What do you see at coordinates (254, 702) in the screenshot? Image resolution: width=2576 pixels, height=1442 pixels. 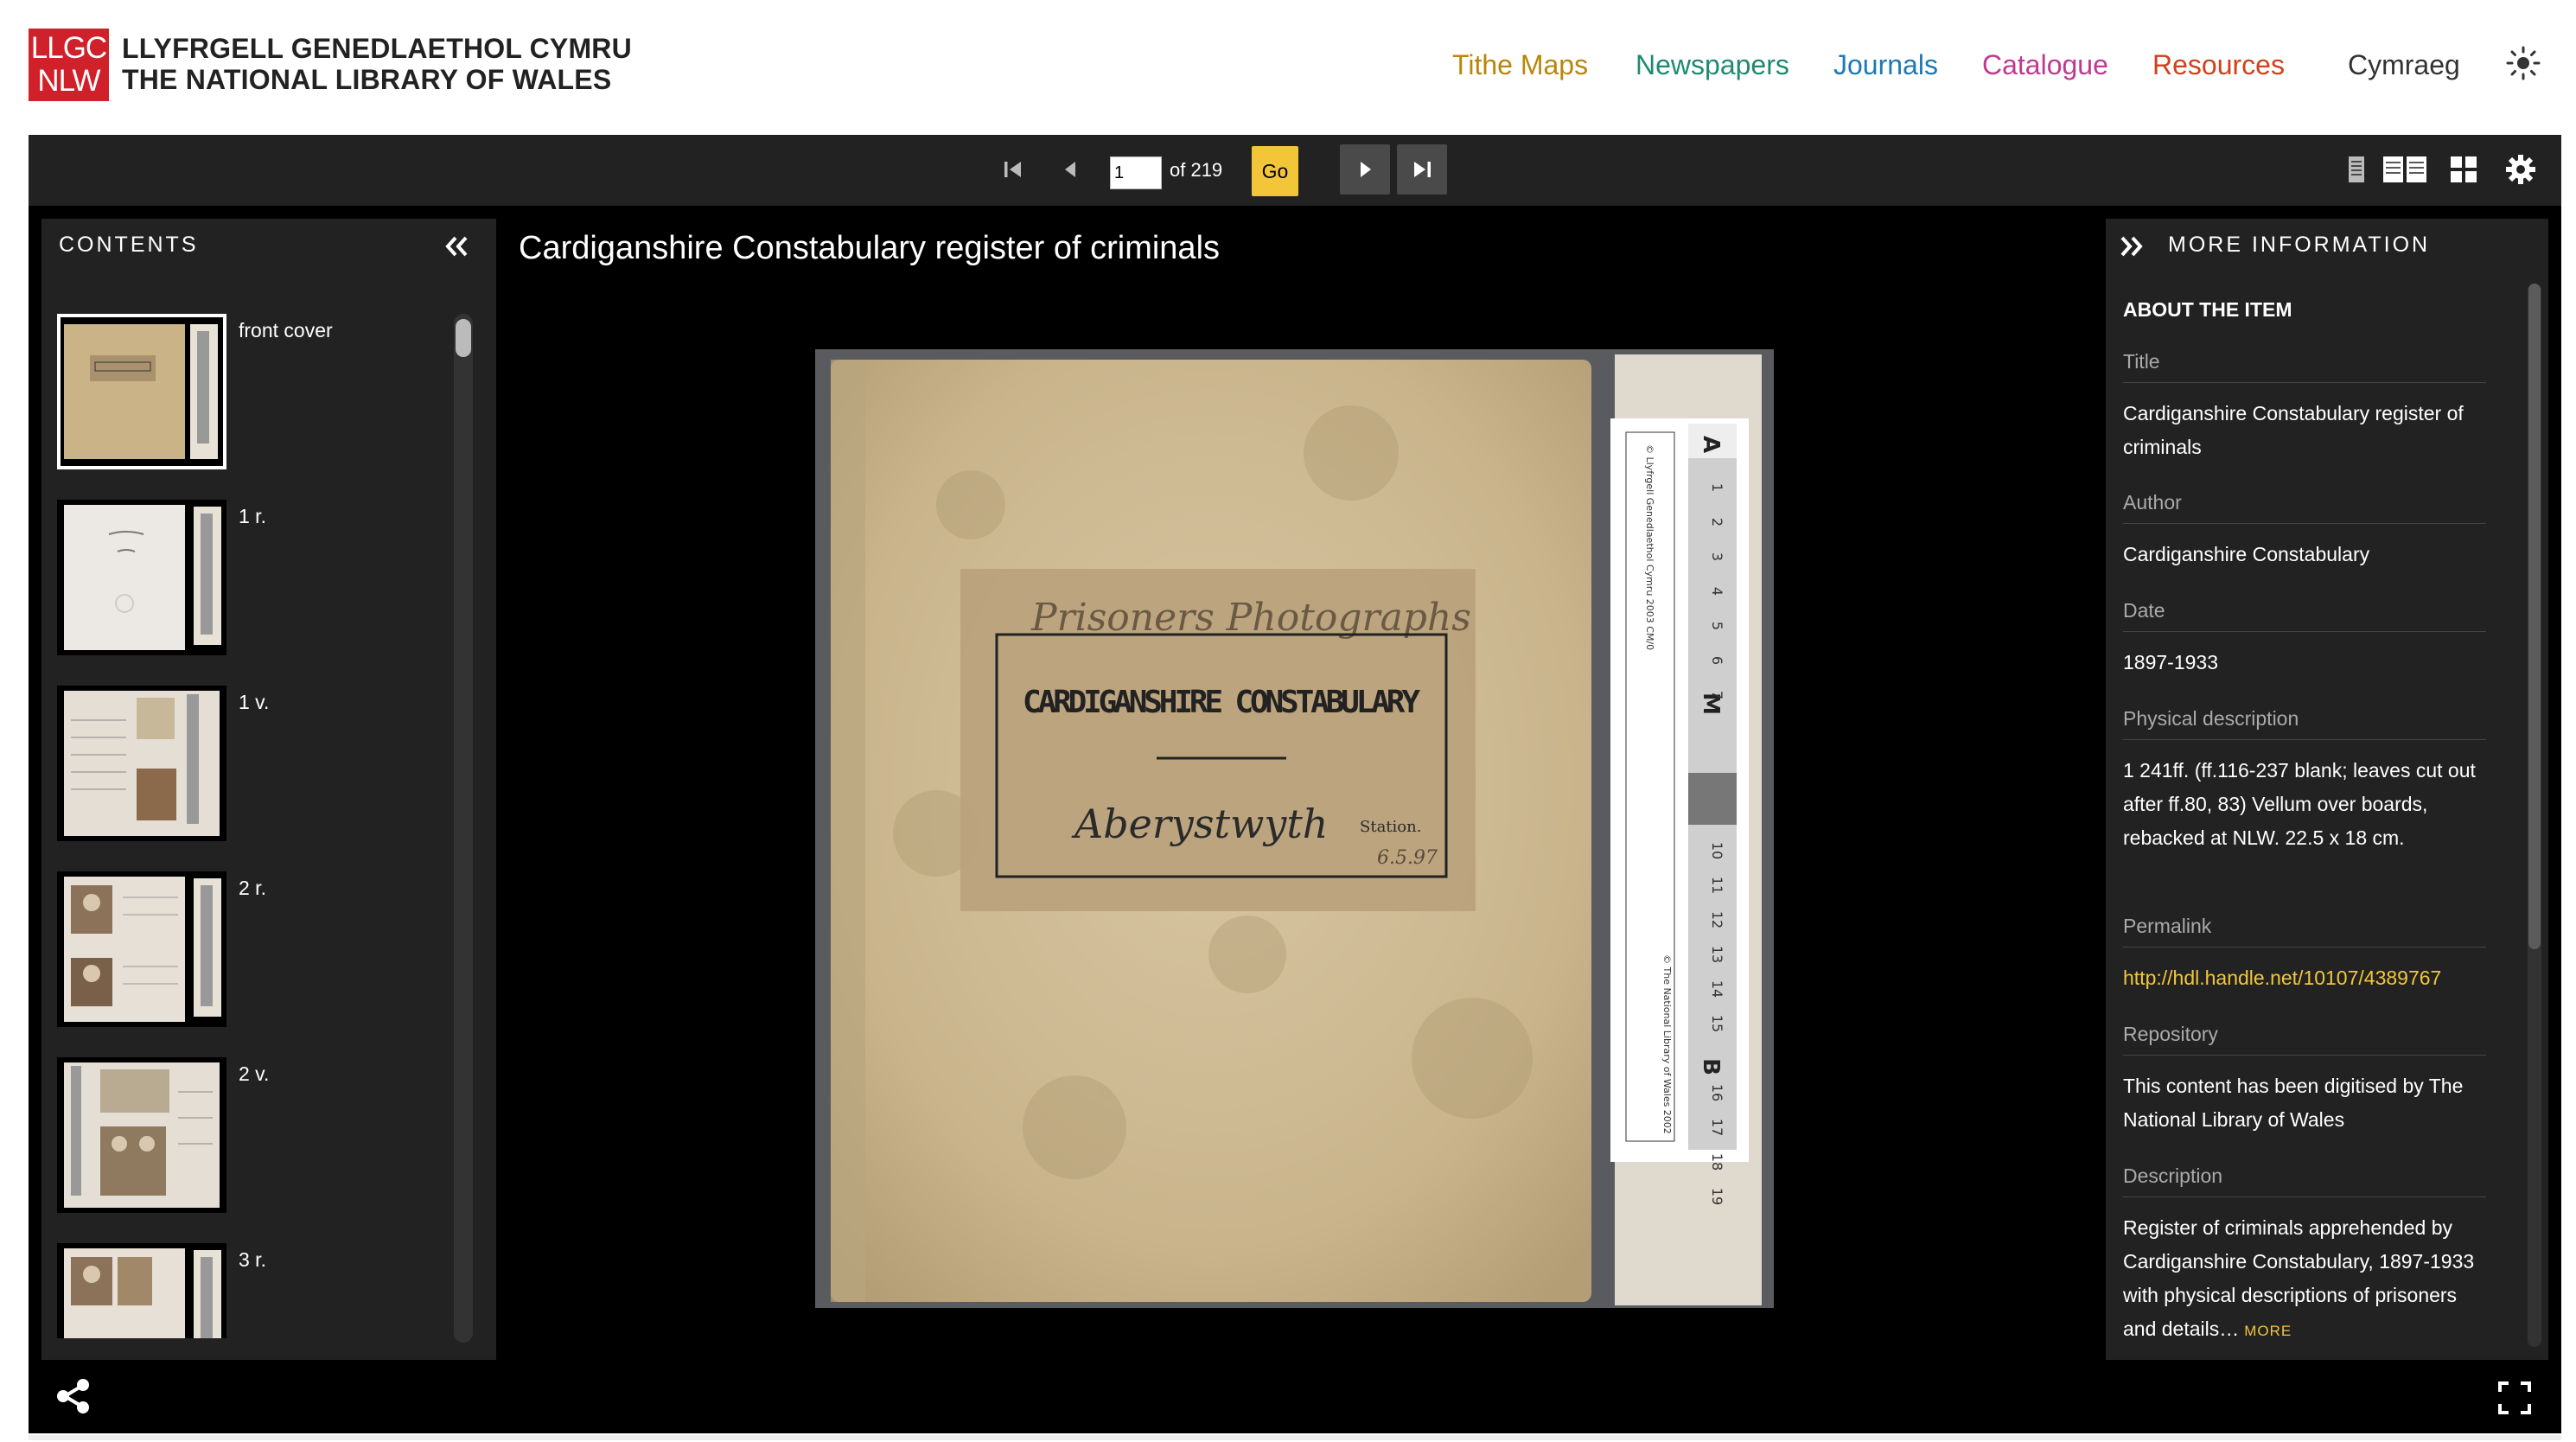 I see `contents-item-label: 1 v.` at bounding box center [254, 702].